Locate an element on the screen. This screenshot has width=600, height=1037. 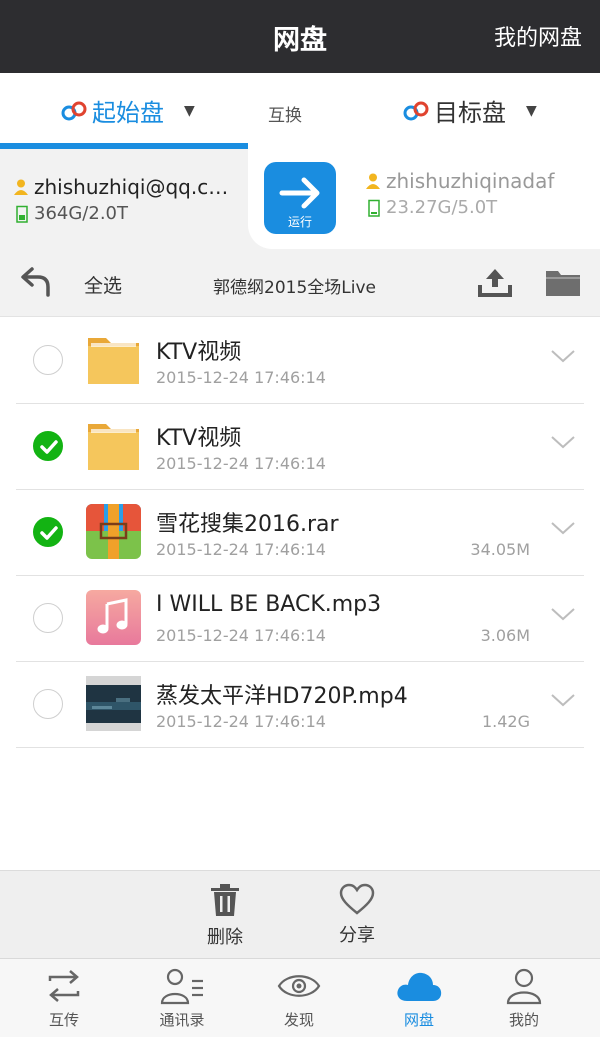
disk-selector-row: 起始盘 ▼ 互换 目标盘 ▼ is located at coordinates (300, 111).